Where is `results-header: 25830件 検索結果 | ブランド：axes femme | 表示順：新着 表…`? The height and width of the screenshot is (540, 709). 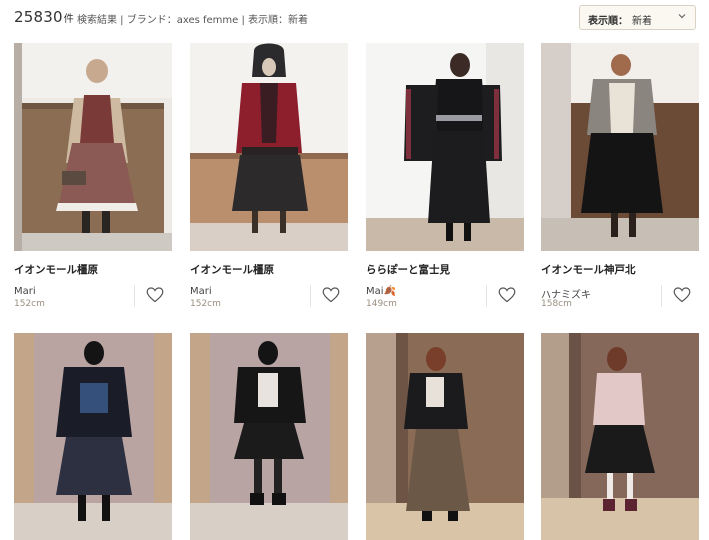 results-header: 25830件 検索結果 | ブランド：axes femme | 表示順：新着 表… is located at coordinates (354, 18).